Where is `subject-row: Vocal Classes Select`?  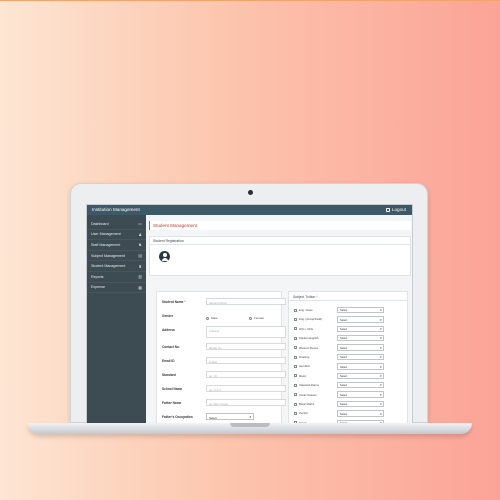
subject-row: Vocal Classes Select is located at coordinates (350, 395).